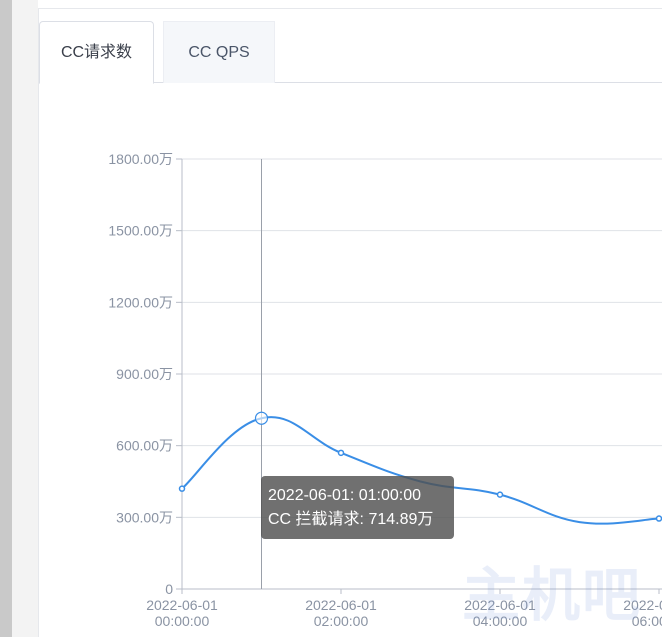 The image size is (662, 637). What do you see at coordinates (341, 621) in the screenshot?
I see `x-tick-time: 02:00:00` at bounding box center [341, 621].